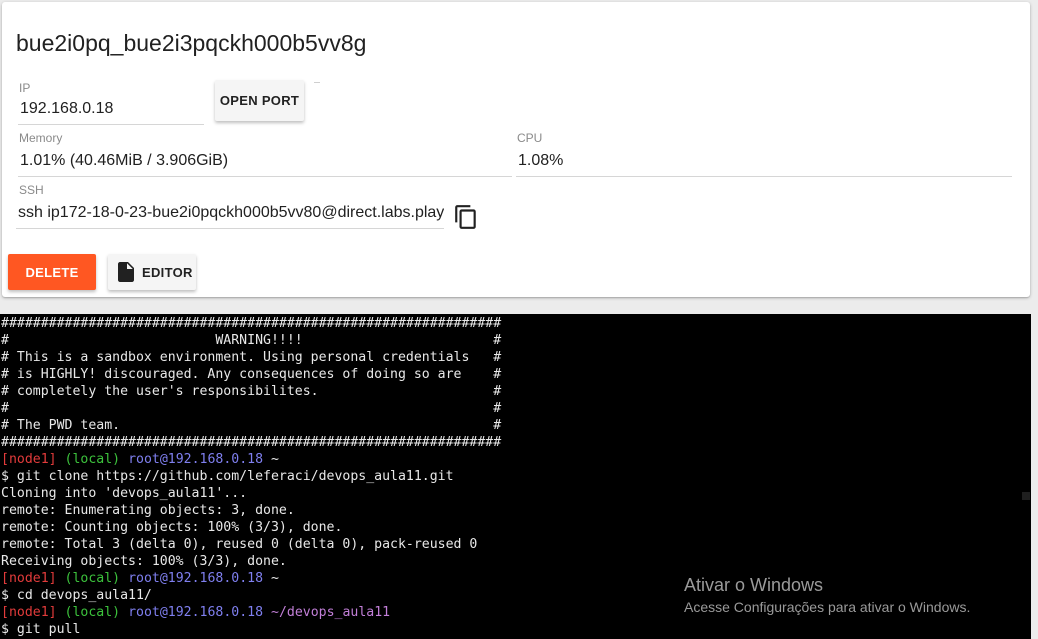 The width and height of the screenshot is (1038, 639). What do you see at coordinates (251, 340) in the screenshot?
I see `banner-line: # WARNING!!!! #` at bounding box center [251, 340].